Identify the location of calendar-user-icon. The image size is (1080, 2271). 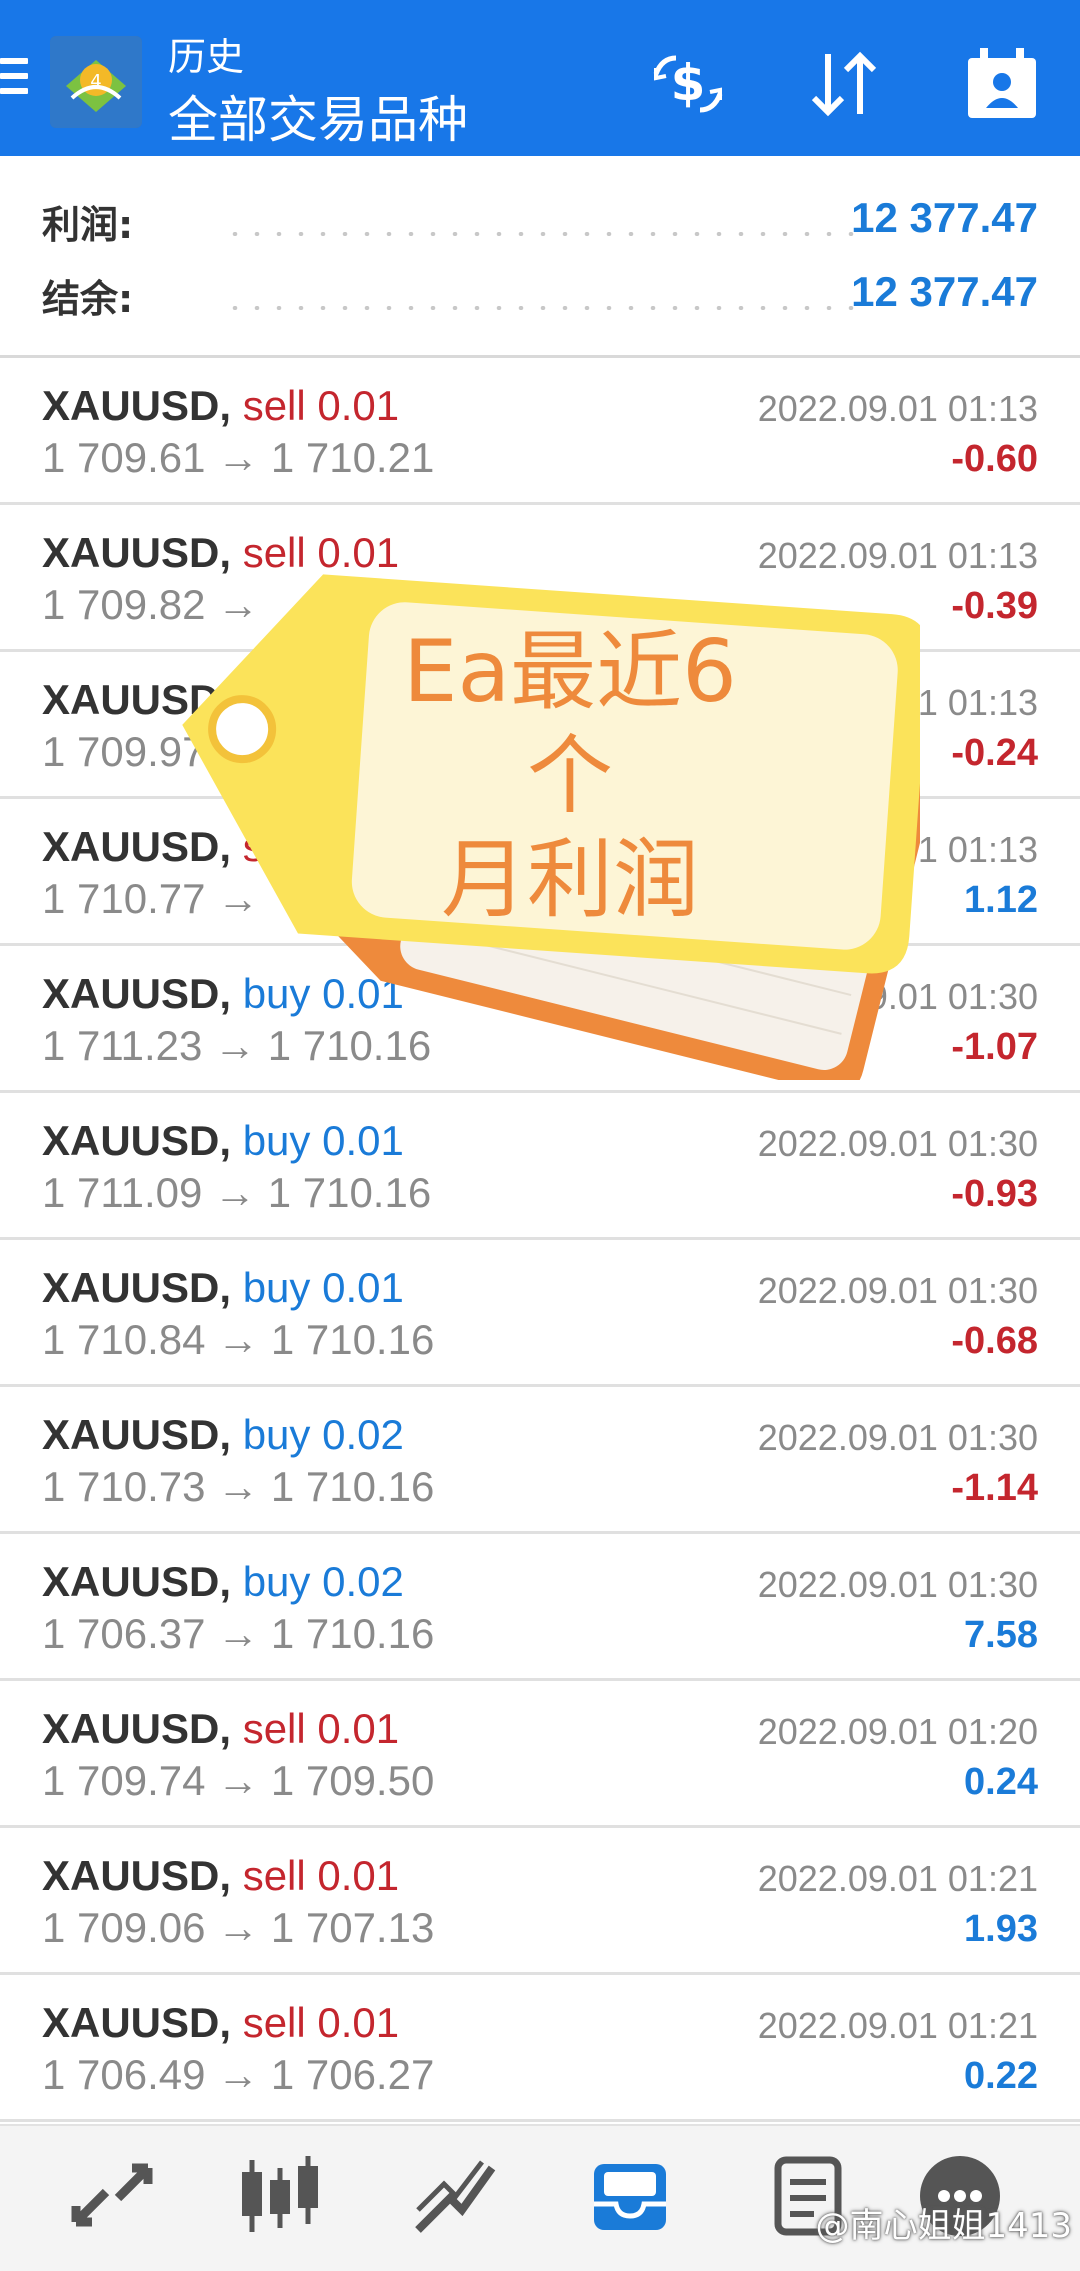
(1002, 84).